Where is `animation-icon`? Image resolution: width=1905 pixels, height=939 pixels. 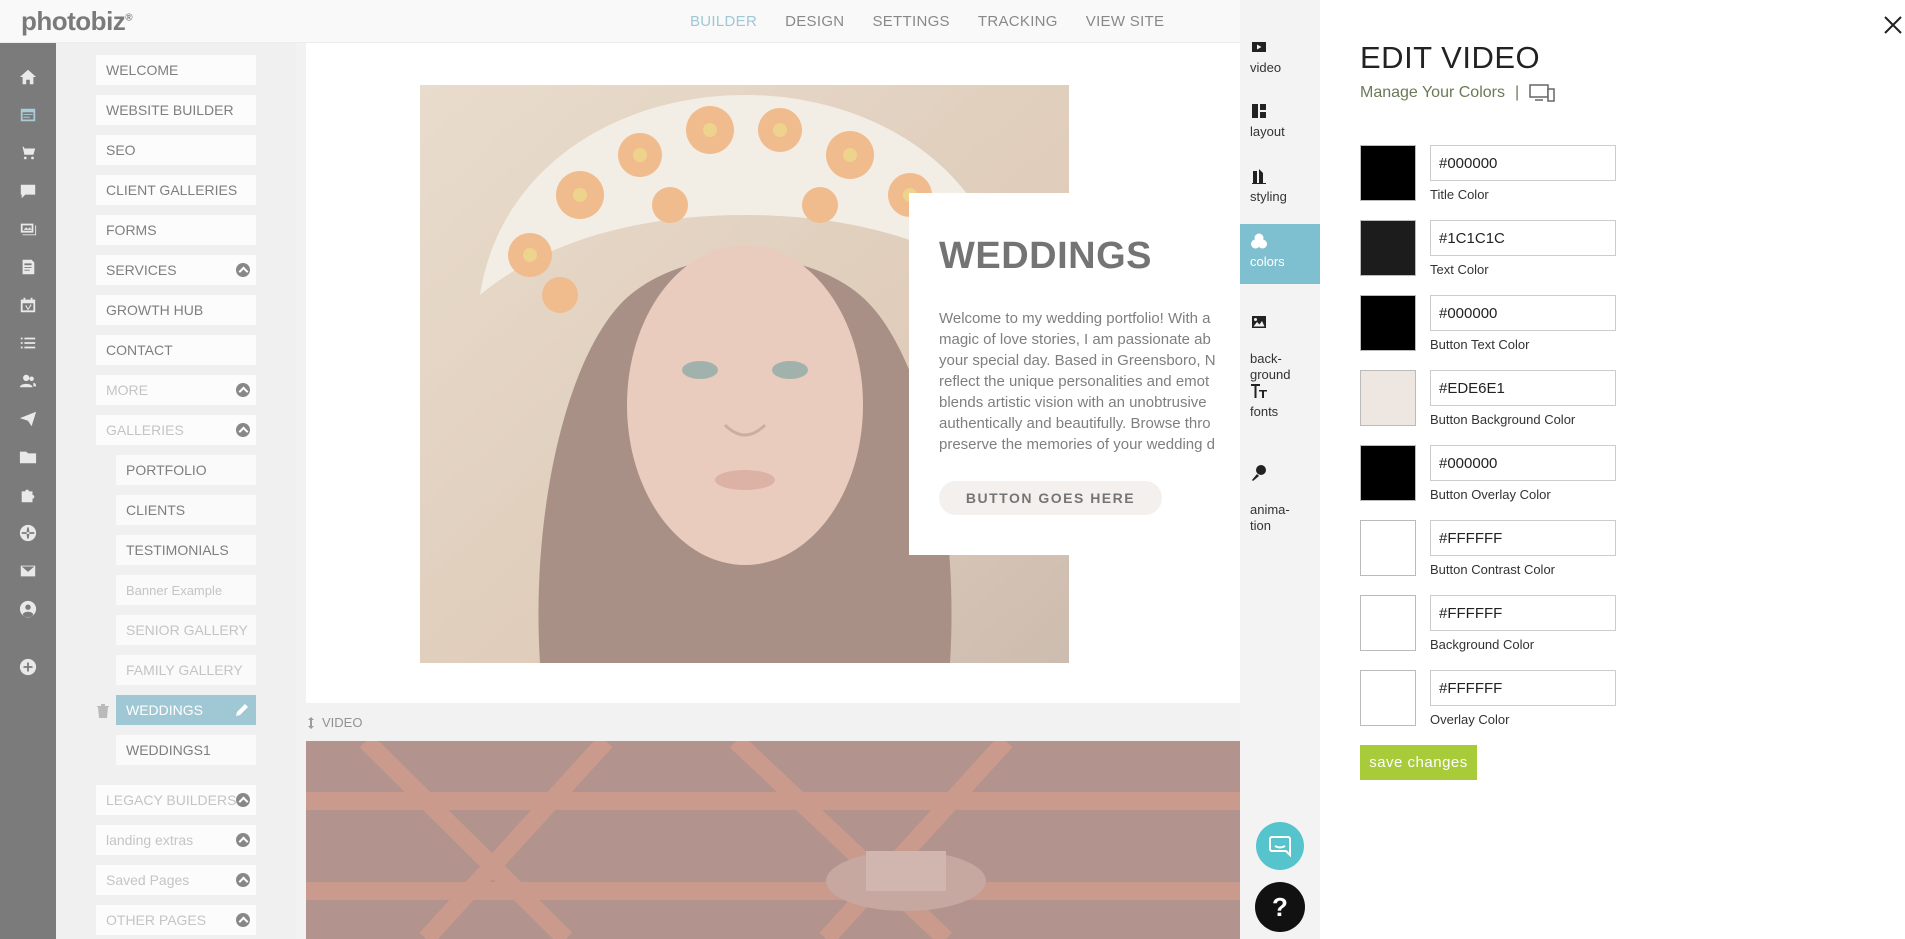
animation-icon is located at coordinates (1259, 473).